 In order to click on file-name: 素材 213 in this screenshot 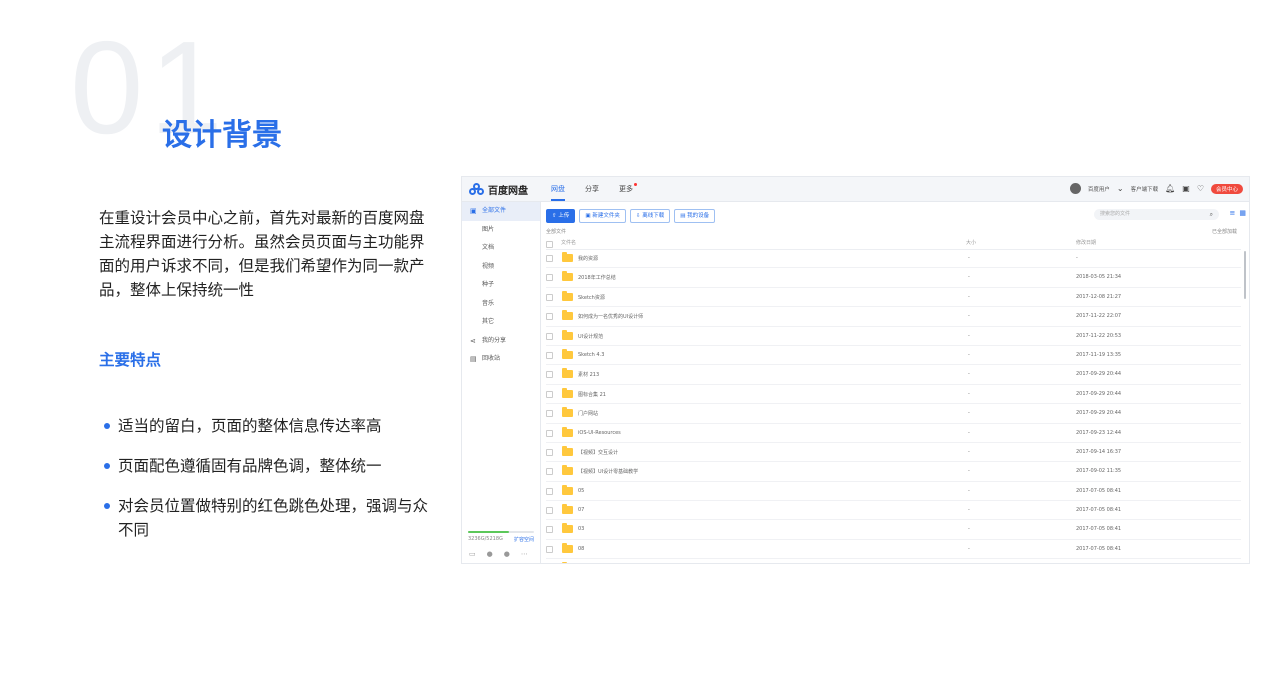, I will do `click(588, 374)`.